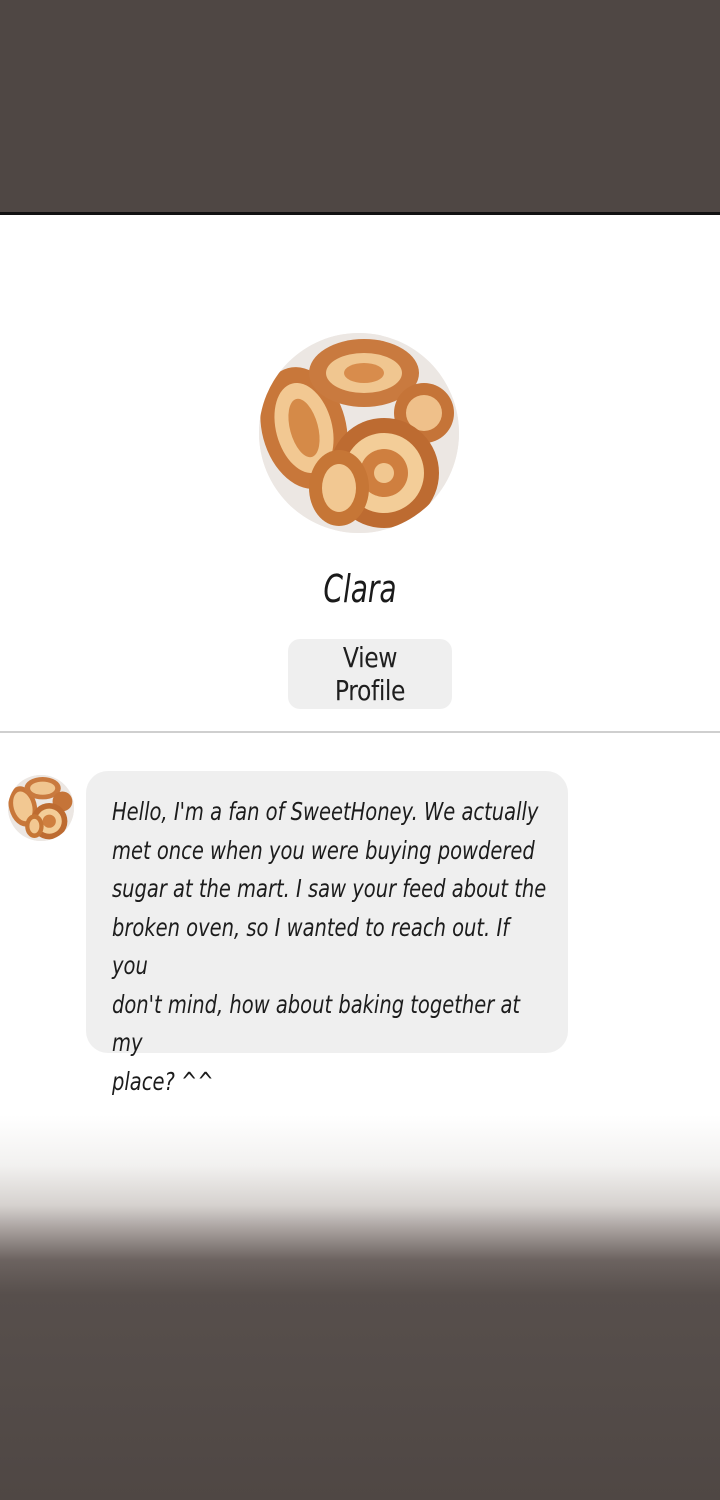 The height and width of the screenshot is (1500, 720). I want to click on view-profile-button: View Profile, so click(370, 674).